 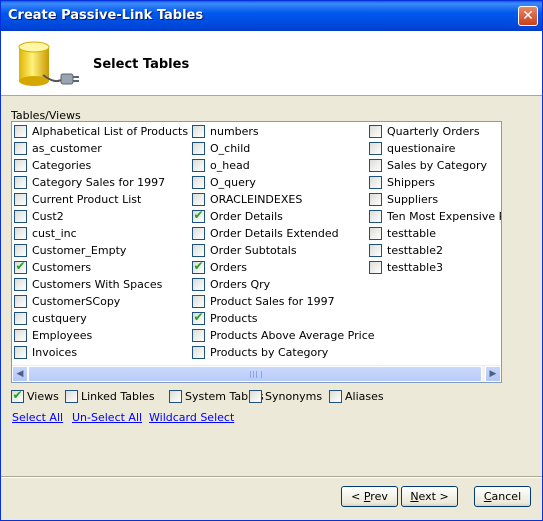 What do you see at coordinates (110, 131) in the screenshot?
I see `table-name: Alphabetical List of Products` at bounding box center [110, 131].